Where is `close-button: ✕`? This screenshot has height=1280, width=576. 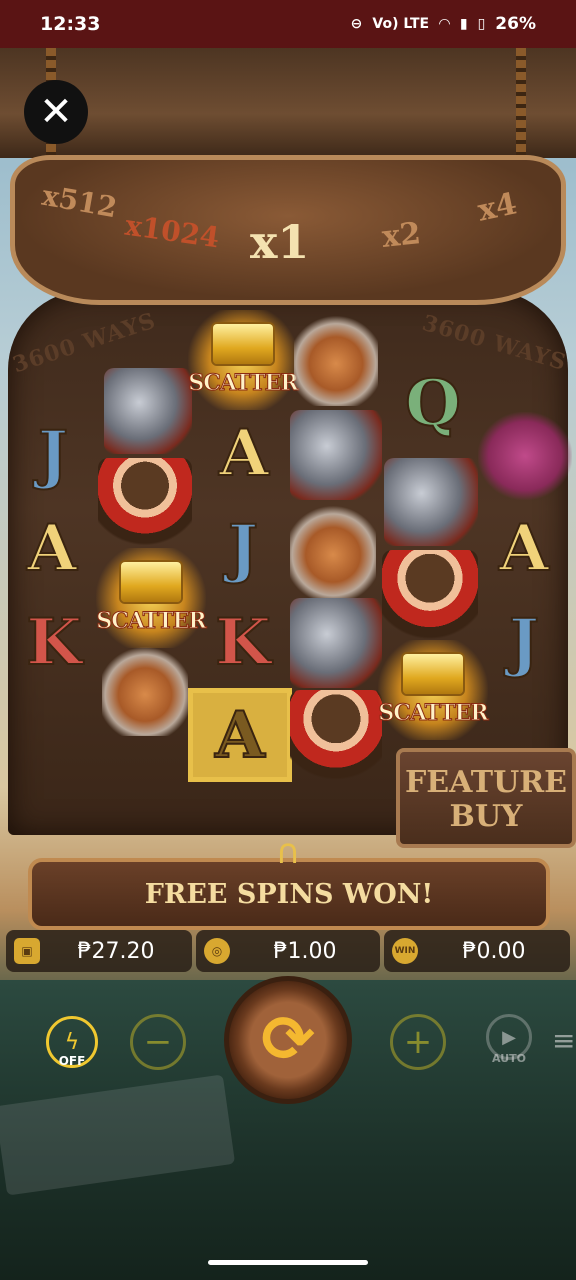
close-button: ✕ is located at coordinates (56, 112).